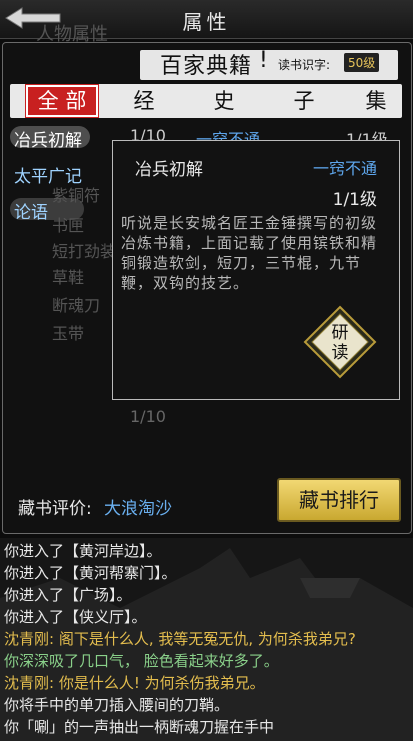 This screenshot has width=413, height=741. Describe the element at coordinates (68, 333) in the screenshot. I see `bg-item-6: 玉带` at that location.